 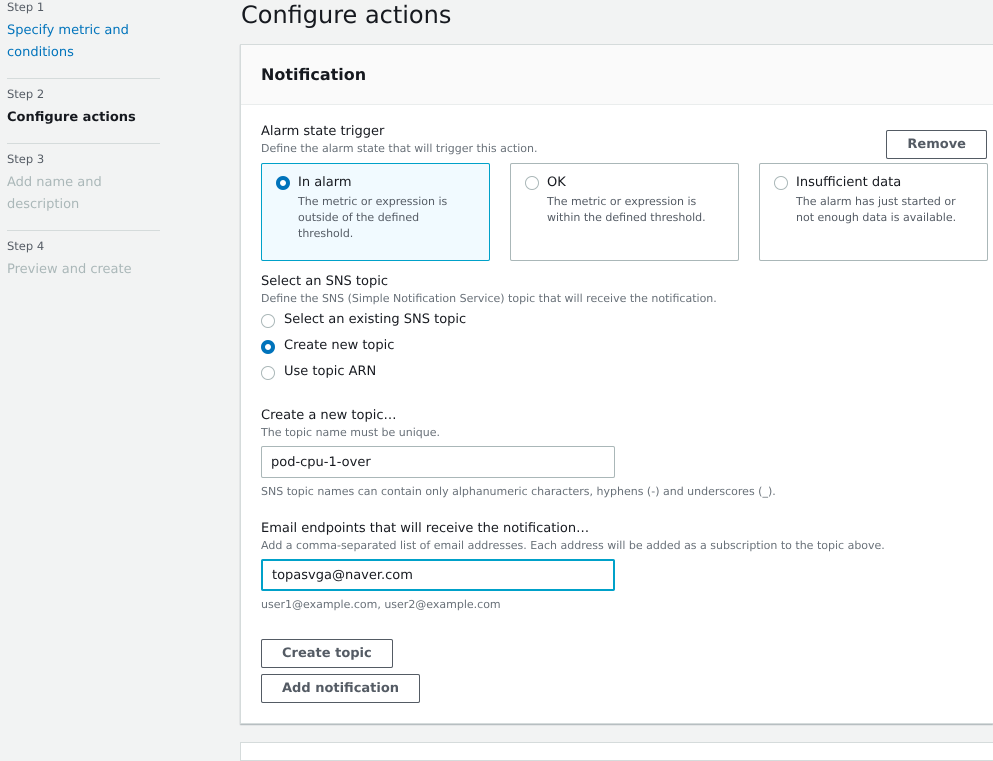 What do you see at coordinates (340, 688) in the screenshot?
I see `add-notification-button: Add notification` at bounding box center [340, 688].